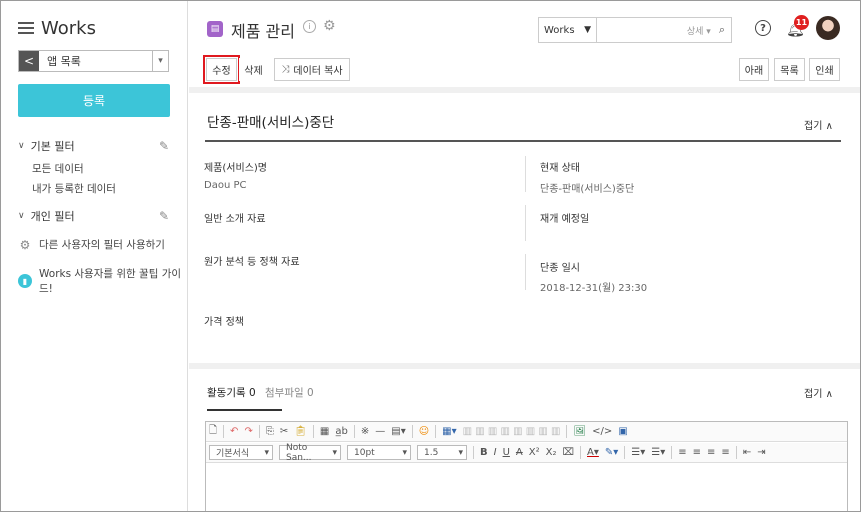  What do you see at coordinates (324, 431) in the screenshot?
I see `select-all-icon: ▦` at bounding box center [324, 431].